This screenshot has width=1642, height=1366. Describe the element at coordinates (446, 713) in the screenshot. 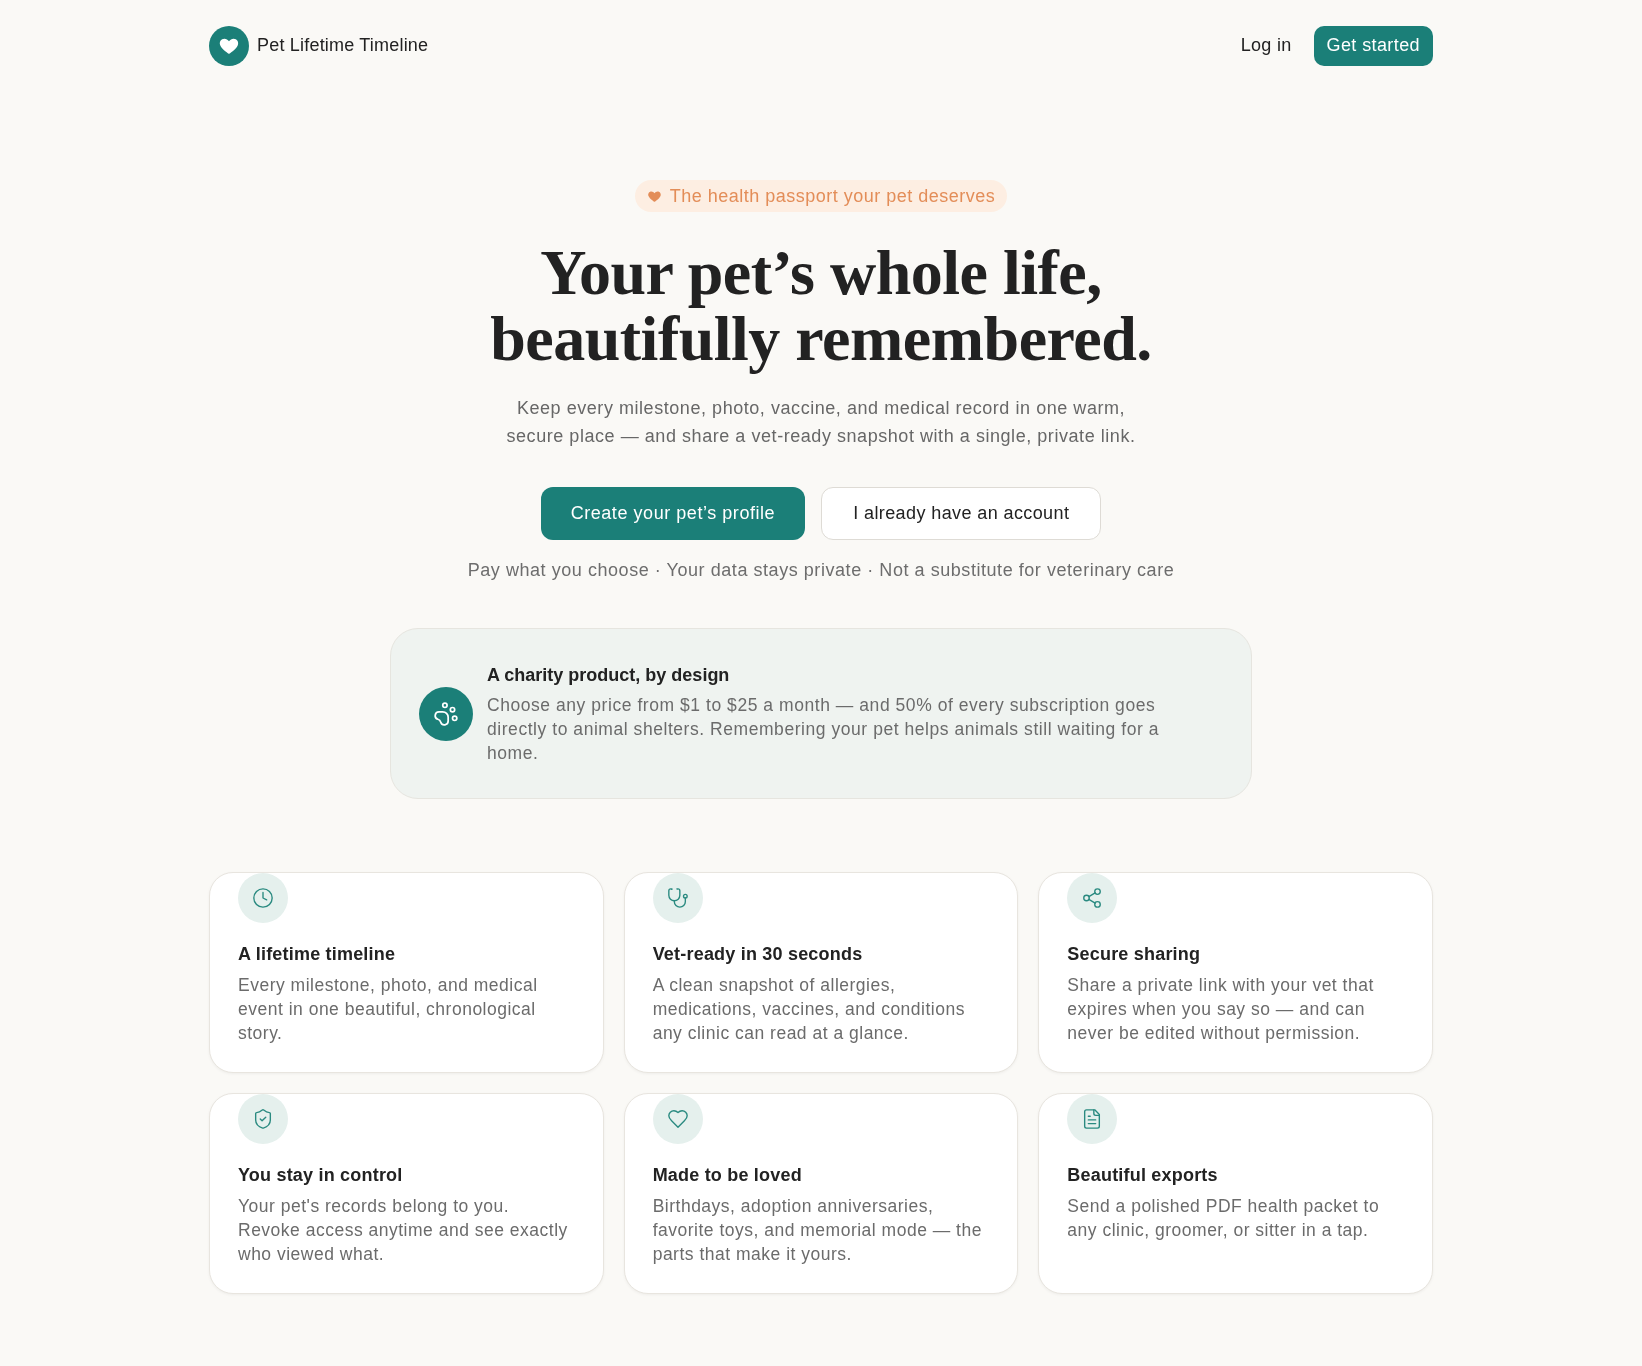

I see `paw-icon` at that location.